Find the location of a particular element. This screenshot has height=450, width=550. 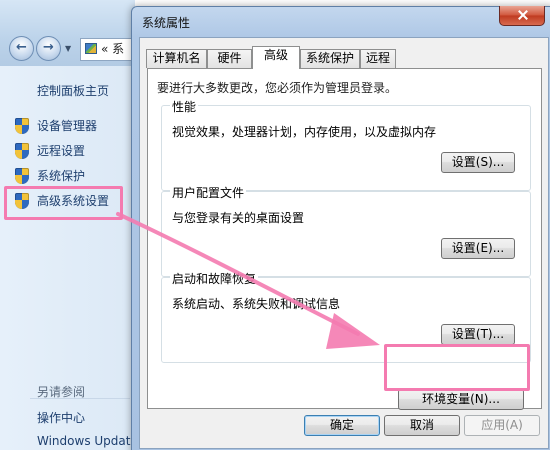

sidebar-divider is located at coordinates (80, 398).